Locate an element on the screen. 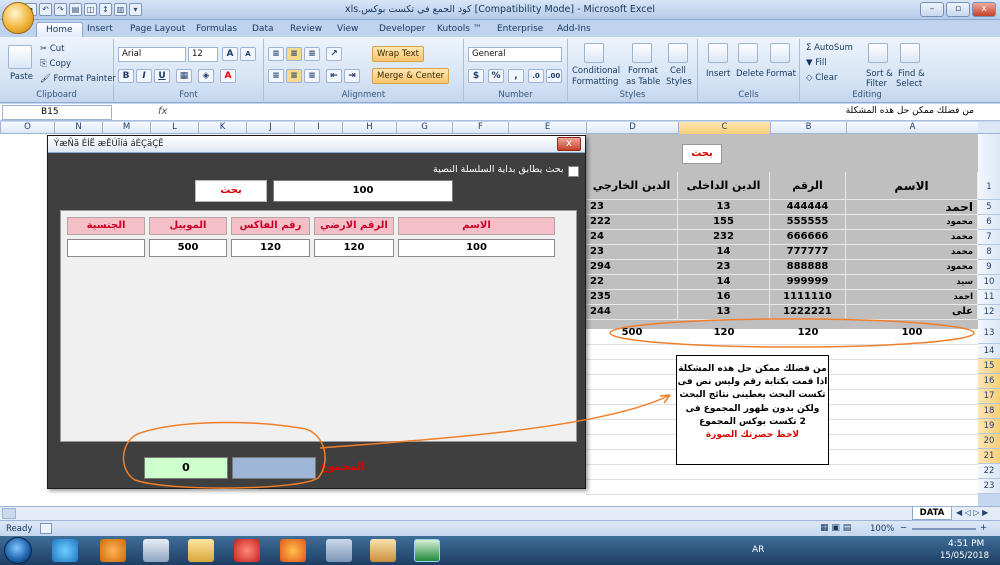 The width and height of the screenshot is (1000, 565). note-line: اذا قمت بكتابة رقم وليس نص فى is located at coordinates (752, 382).